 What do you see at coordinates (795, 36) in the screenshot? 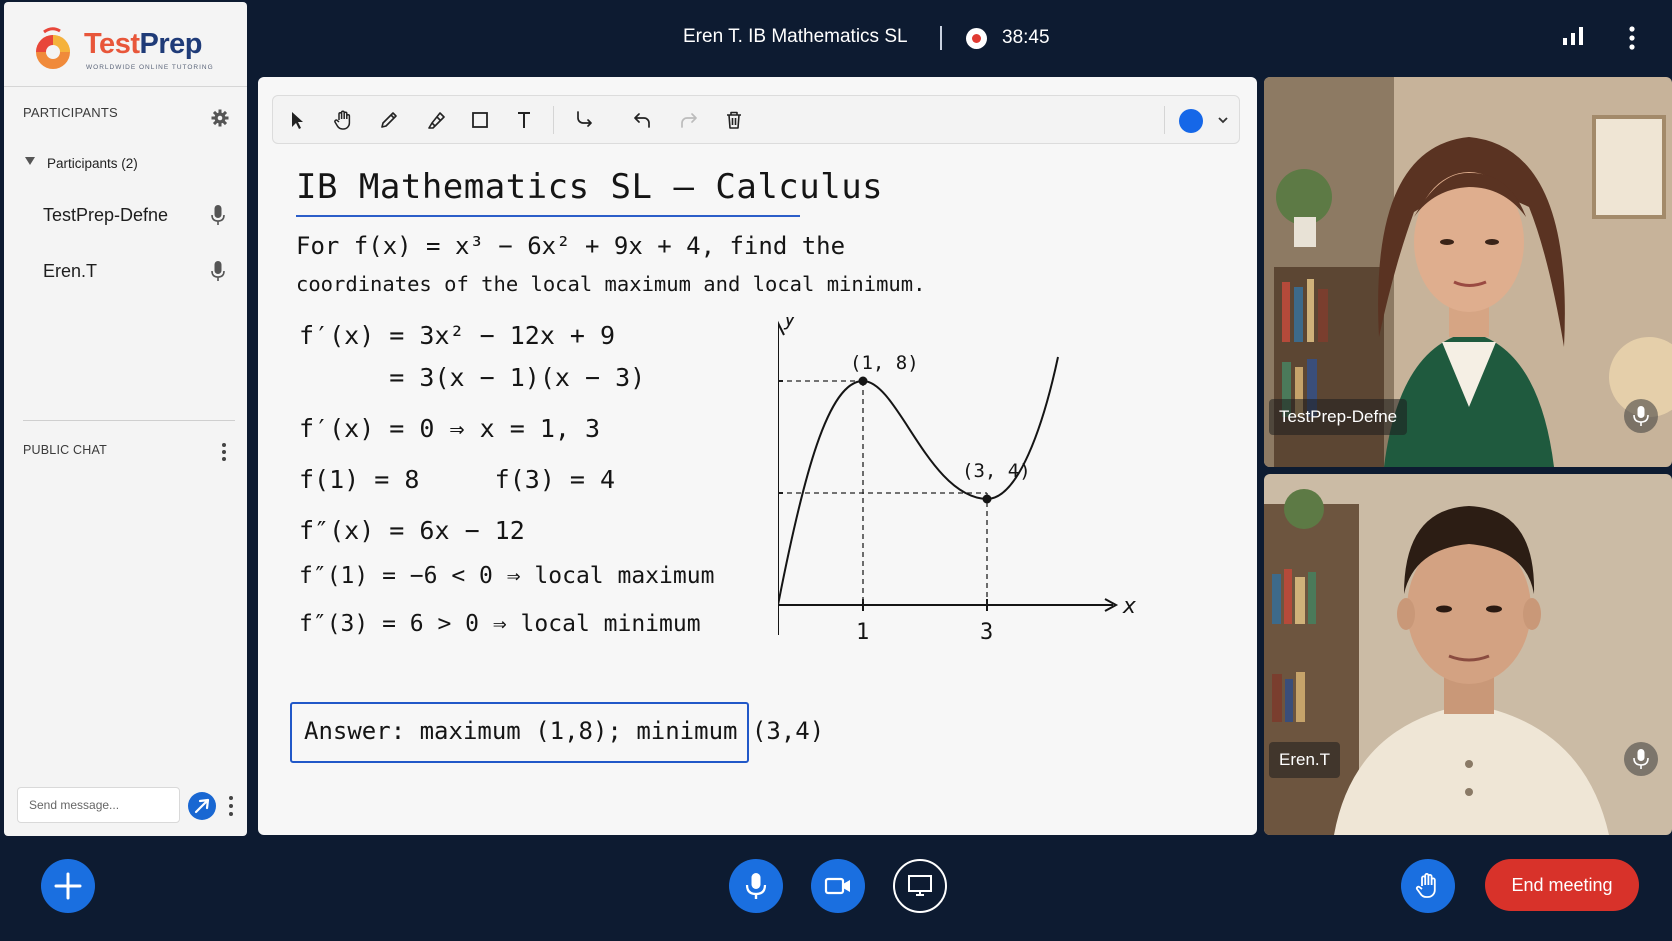
I see `meeting-title: Eren T. IB Mathematics SL` at bounding box center [795, 36].